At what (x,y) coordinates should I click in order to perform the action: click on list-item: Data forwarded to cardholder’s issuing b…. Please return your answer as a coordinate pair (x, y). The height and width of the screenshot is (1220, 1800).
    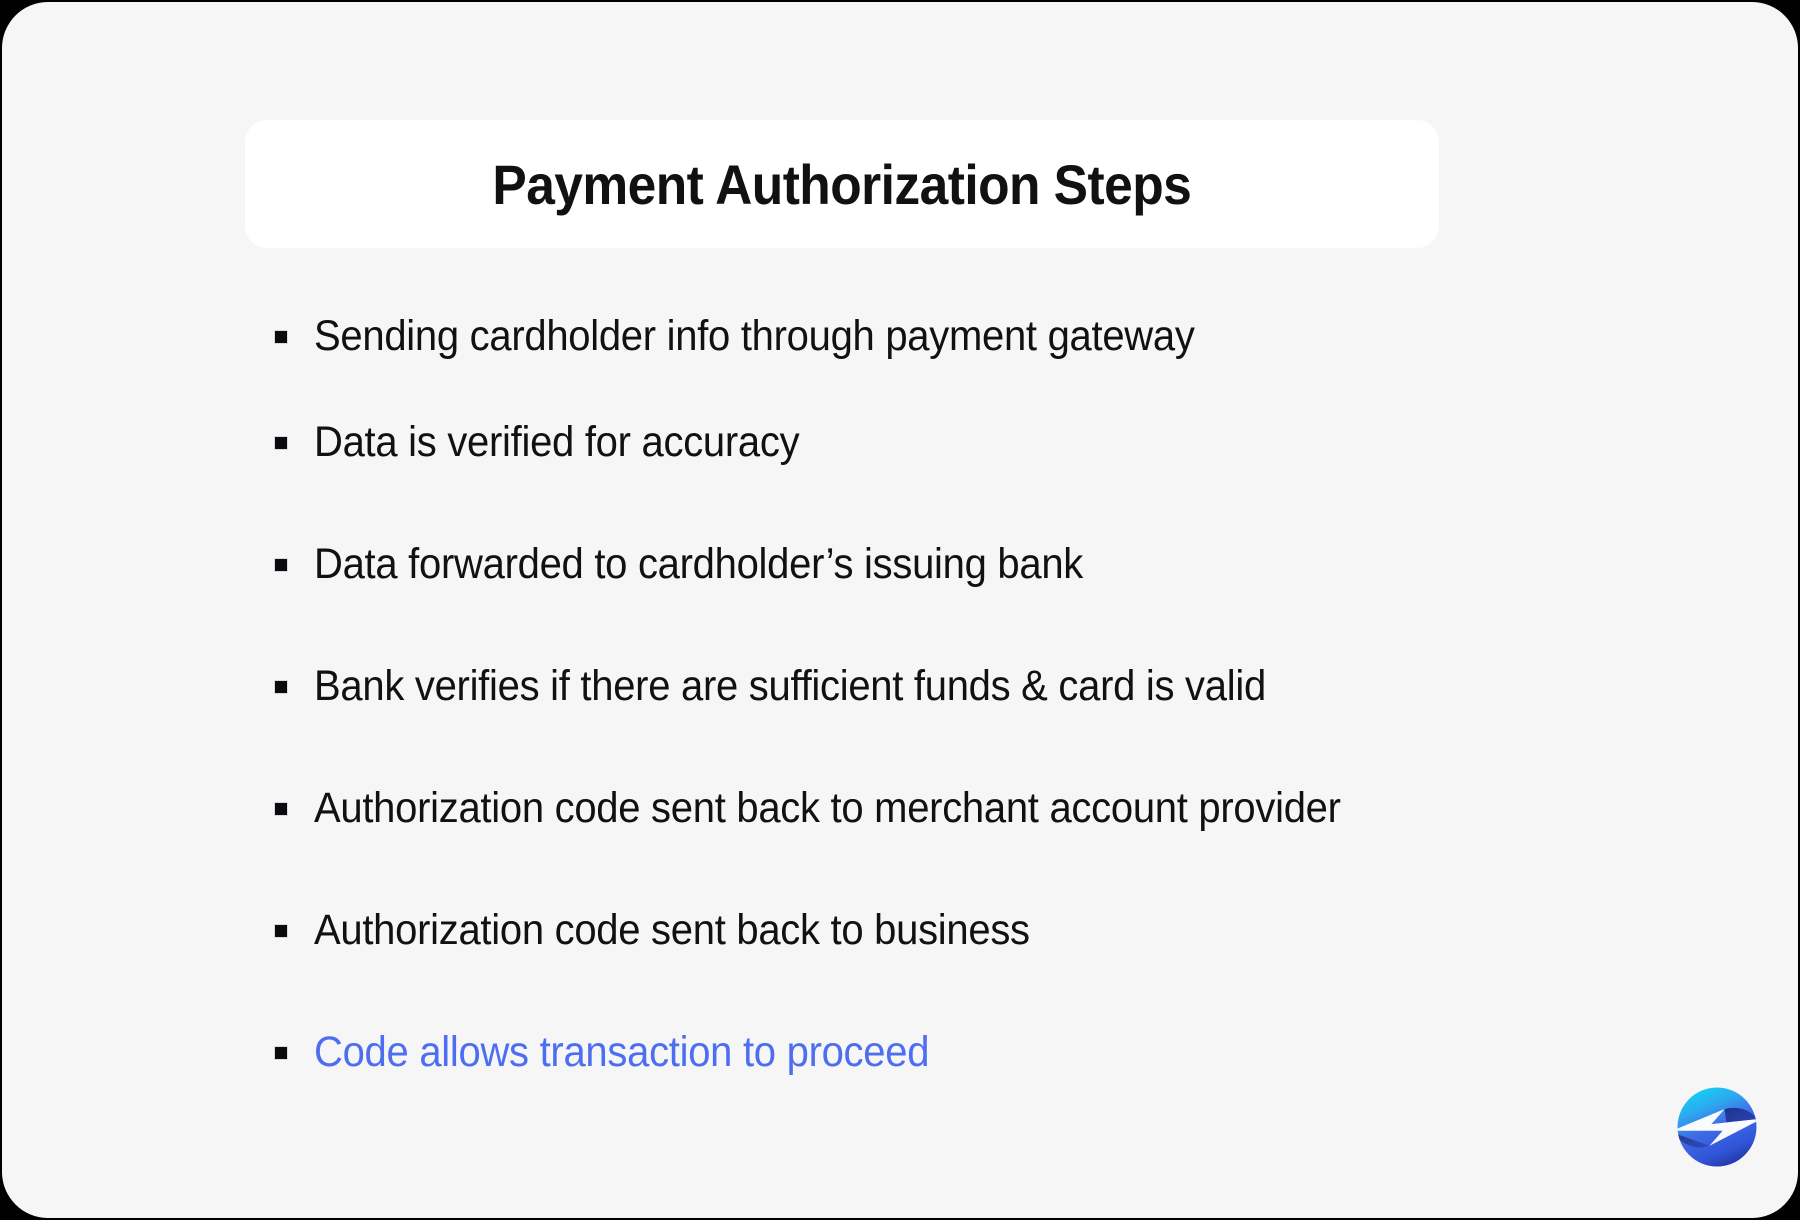
    Looking at the image, I should click on (994, 565).